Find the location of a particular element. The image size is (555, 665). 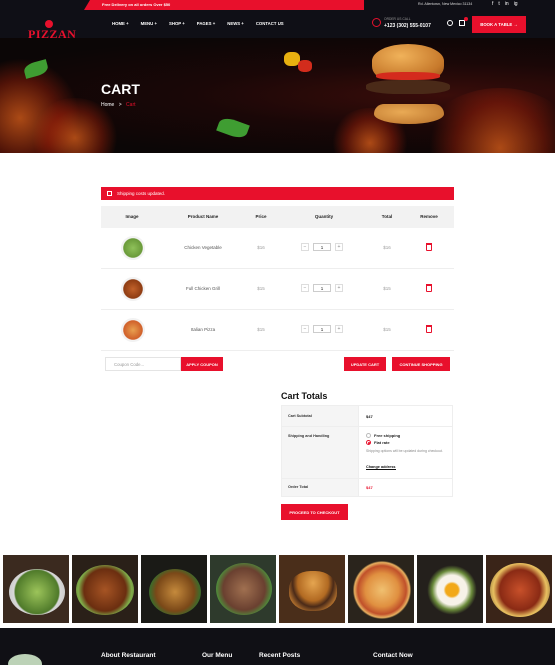

notice-icon is located at coordinates (109, 193).